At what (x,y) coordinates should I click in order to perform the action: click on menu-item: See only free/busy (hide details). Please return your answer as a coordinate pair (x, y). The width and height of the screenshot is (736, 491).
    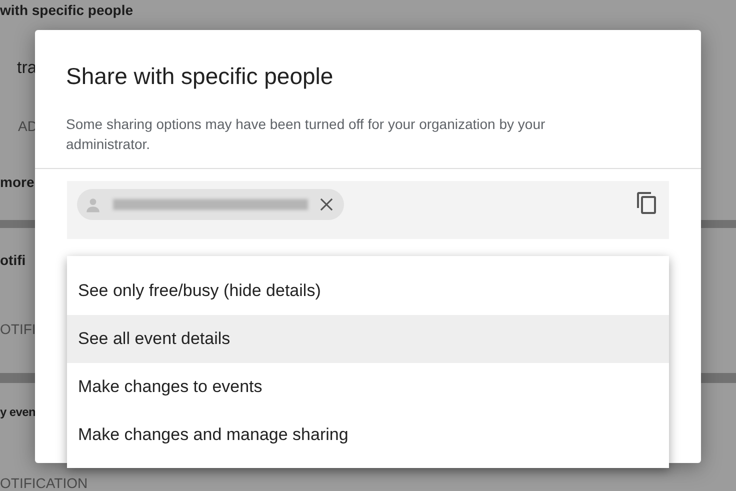
    Looking at the image, I should click on (368, 291).